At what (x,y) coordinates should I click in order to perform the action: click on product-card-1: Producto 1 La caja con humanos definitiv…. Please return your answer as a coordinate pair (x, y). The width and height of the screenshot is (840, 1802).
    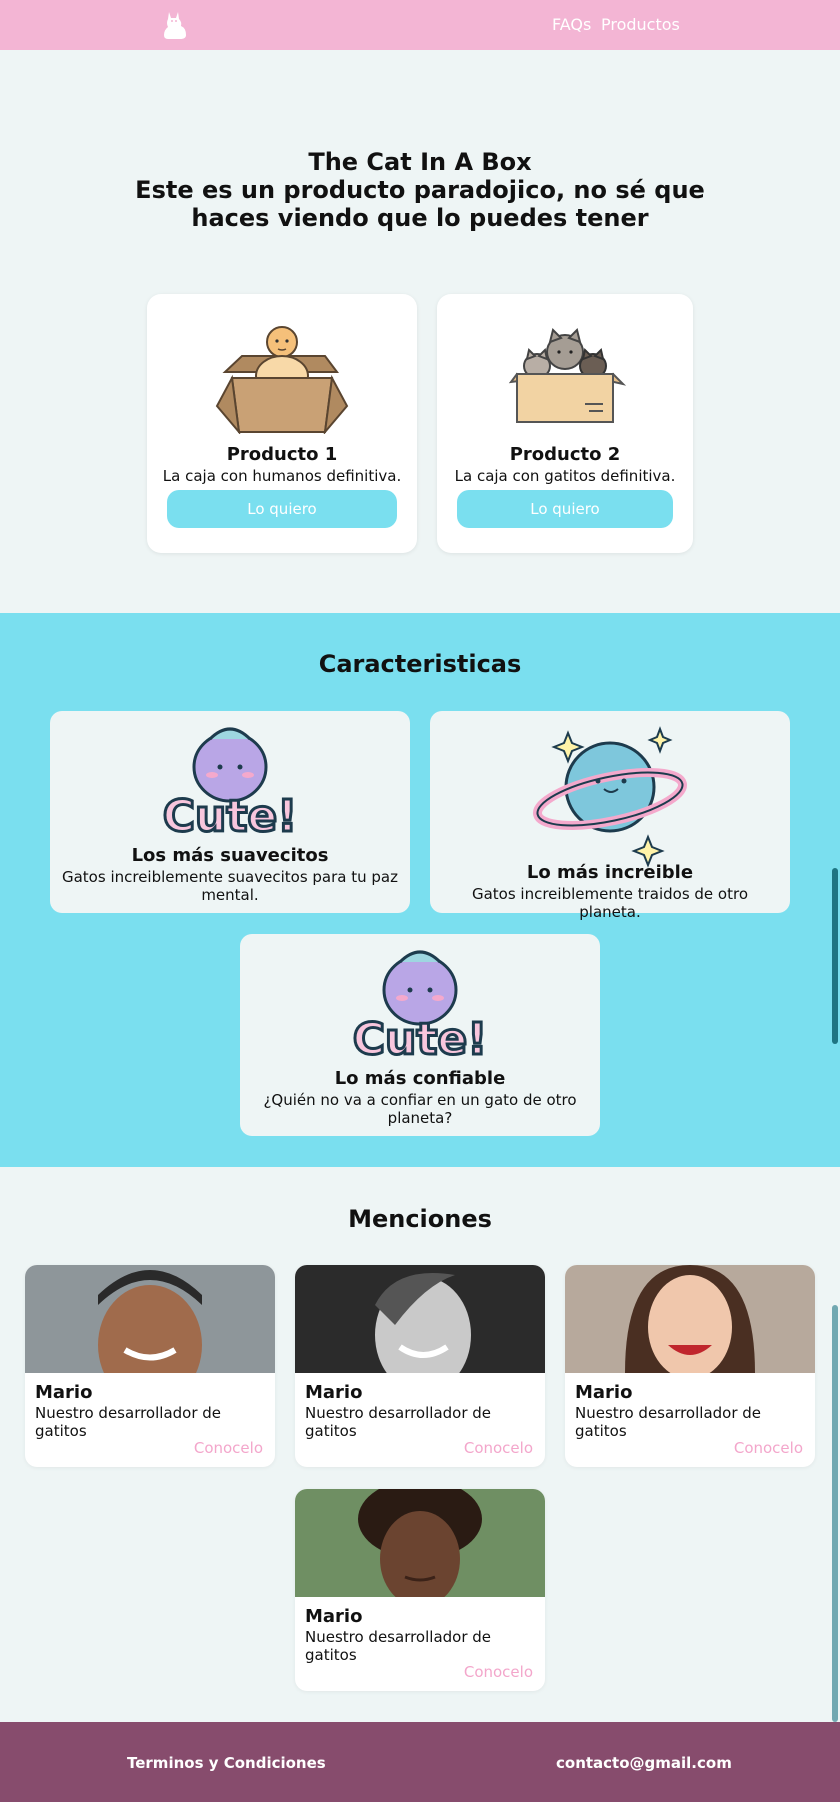
    Looking at the image, I should click on (282, 423).